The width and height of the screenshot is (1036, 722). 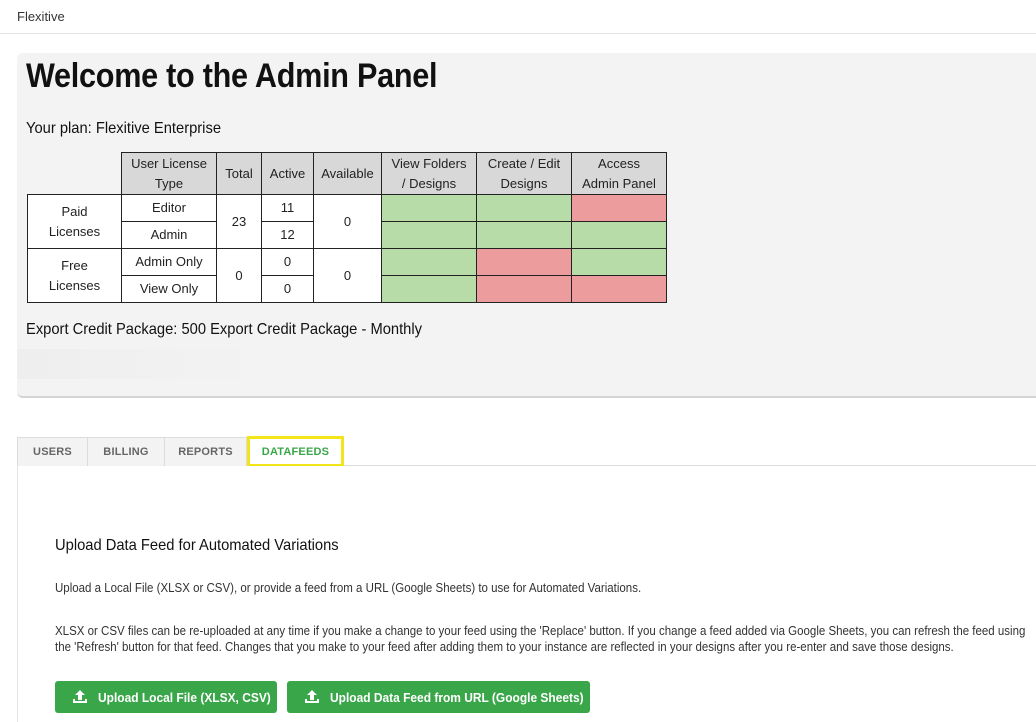 What do you see at coordinates (205, 451) in the screenshot?
I see `tab-reports: REPORTS` at bounding box center [205, 451].